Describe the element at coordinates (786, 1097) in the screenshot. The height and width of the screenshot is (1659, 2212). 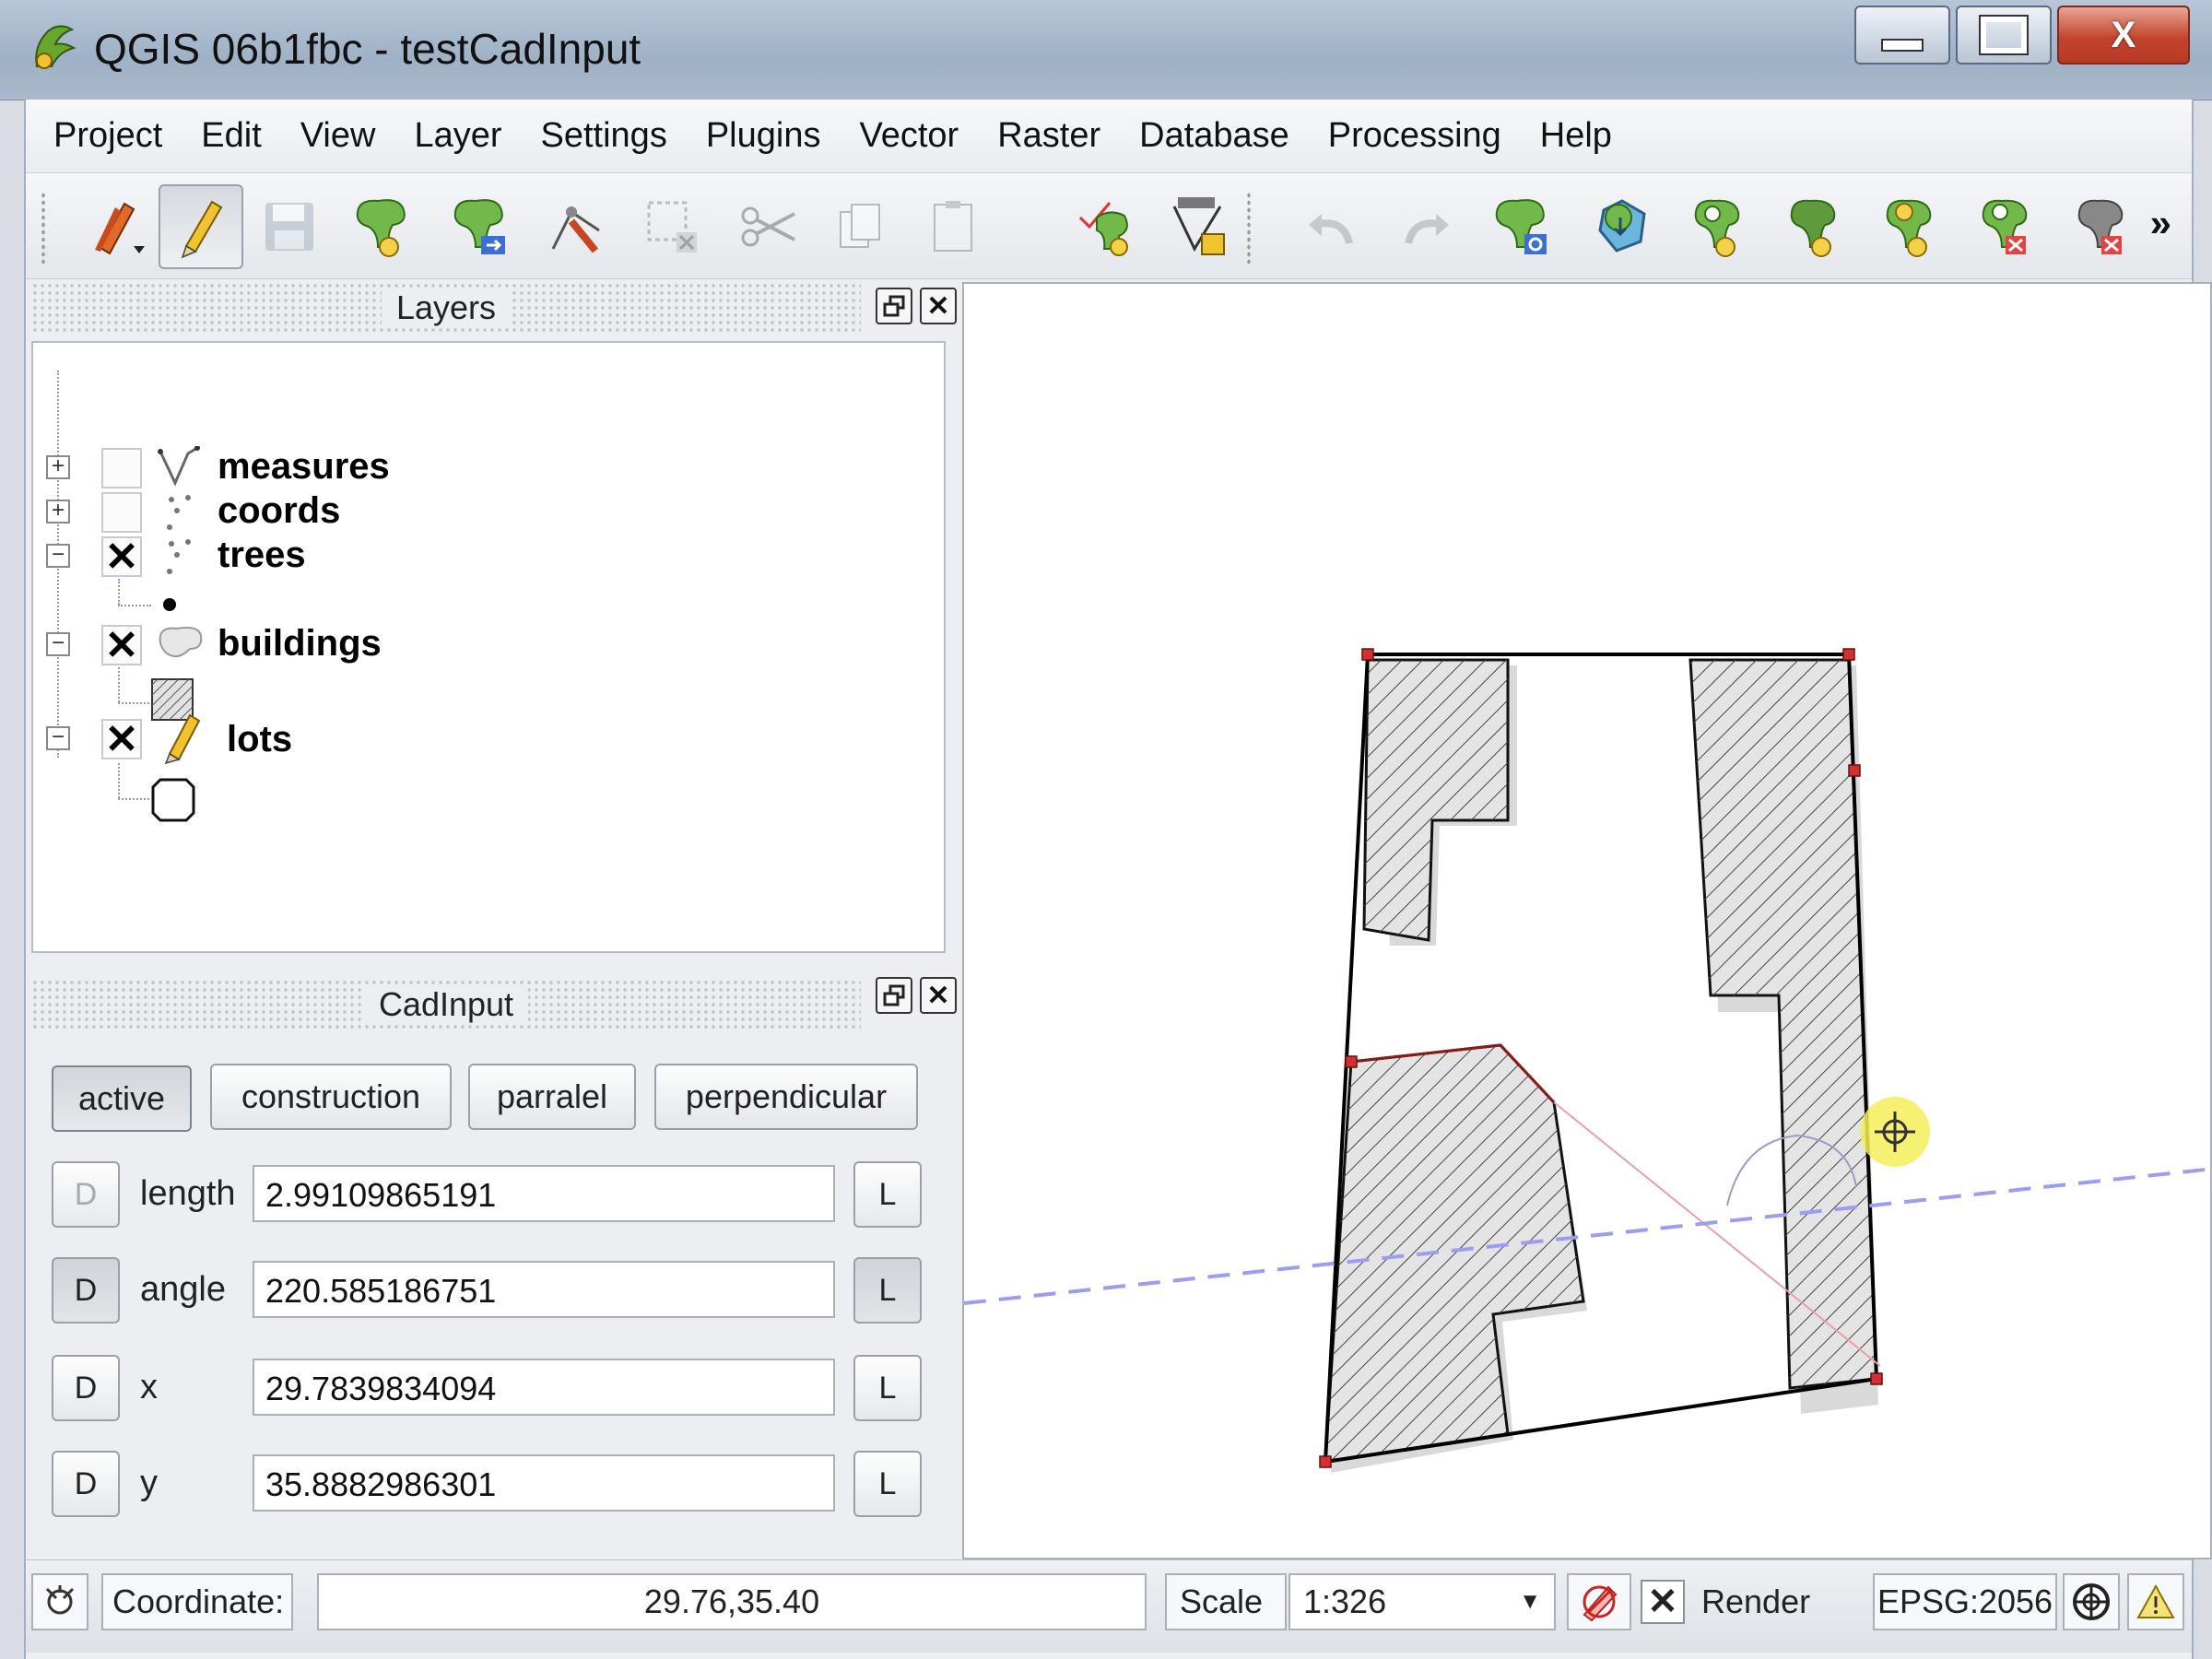
I see `cad-perpendicular-button: perpendicular` at that location.